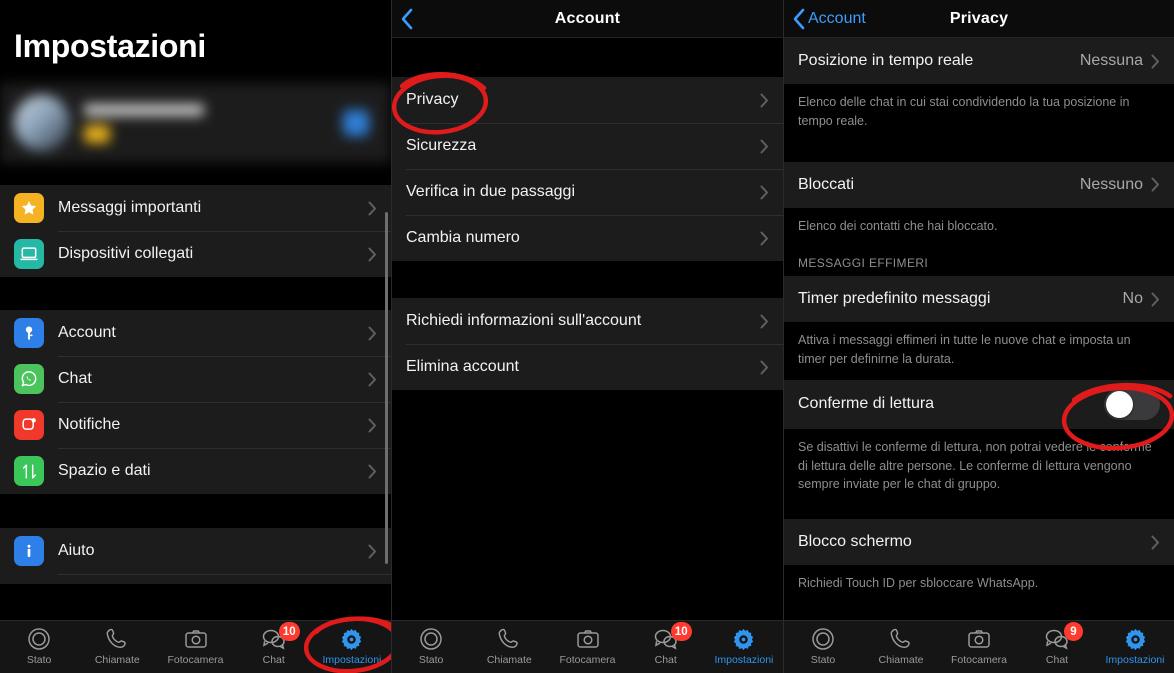  What do you see at coordinates (110, 46) in the screenshot?
I see `page-title: Impostazioni` at bounding box center [110, 46].